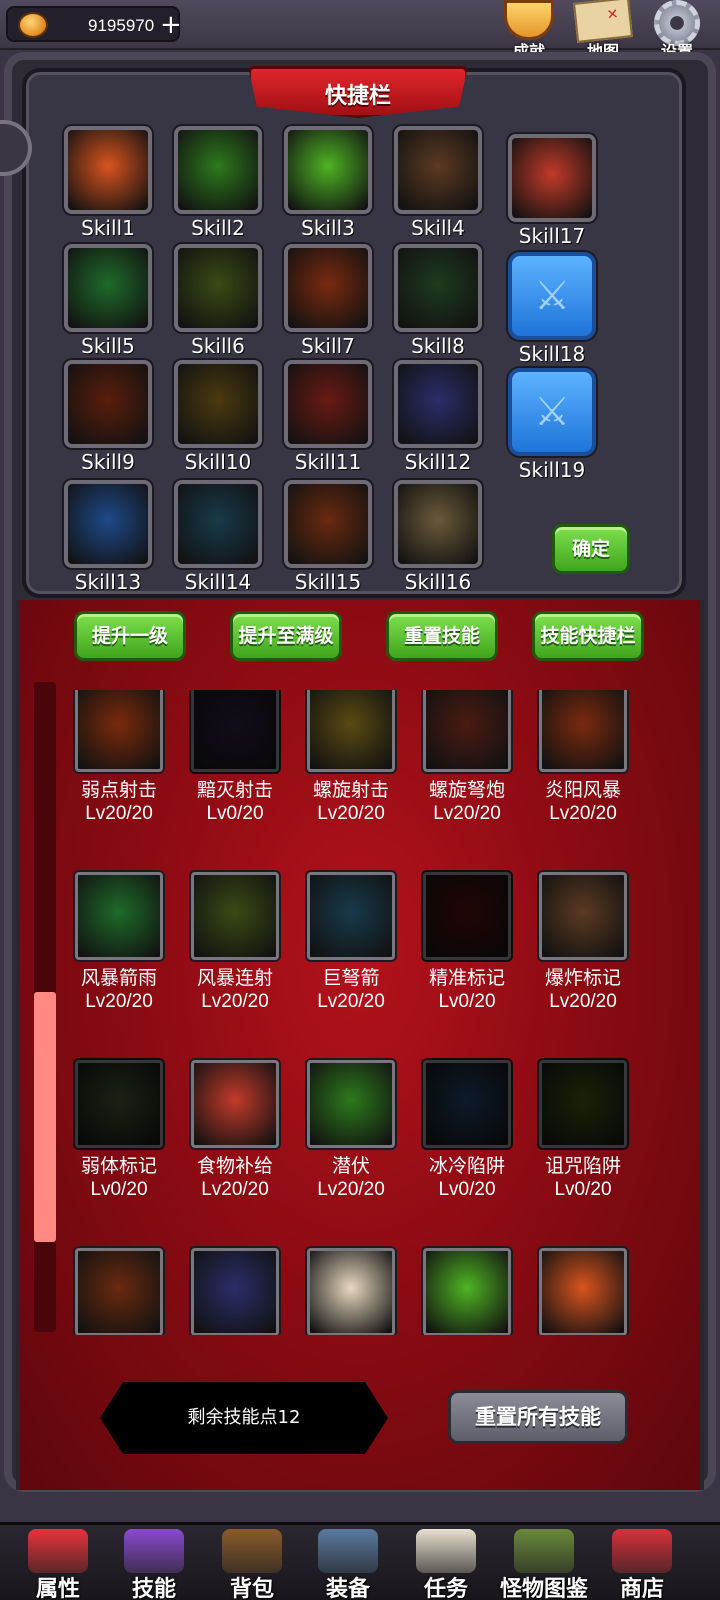 This screenshot has width=720, height=1600. I want to click on skill-name: 巨弩箭, so click(351, 978).